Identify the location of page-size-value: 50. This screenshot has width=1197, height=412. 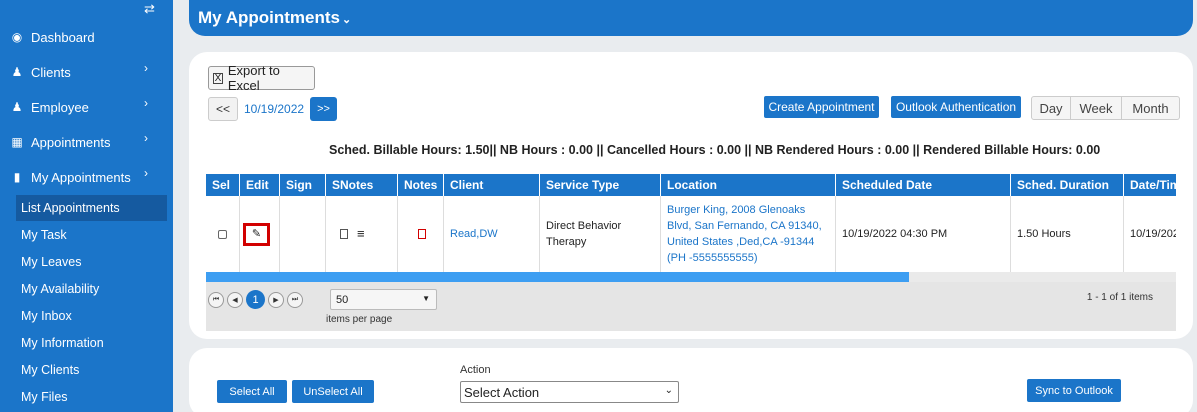
(342, 299).